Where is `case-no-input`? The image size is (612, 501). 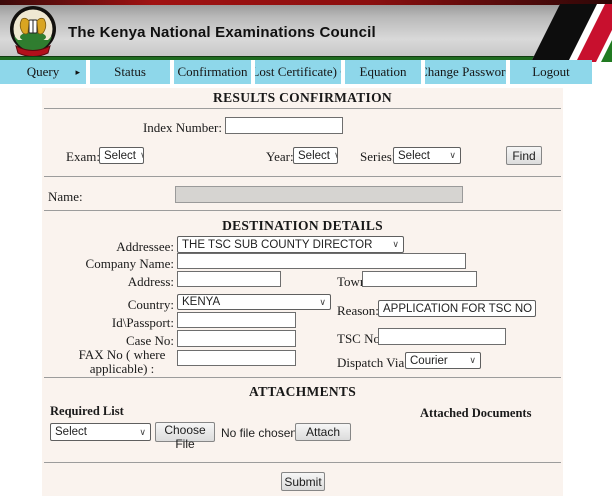 case-no-input is located at coordinates (236, 338).